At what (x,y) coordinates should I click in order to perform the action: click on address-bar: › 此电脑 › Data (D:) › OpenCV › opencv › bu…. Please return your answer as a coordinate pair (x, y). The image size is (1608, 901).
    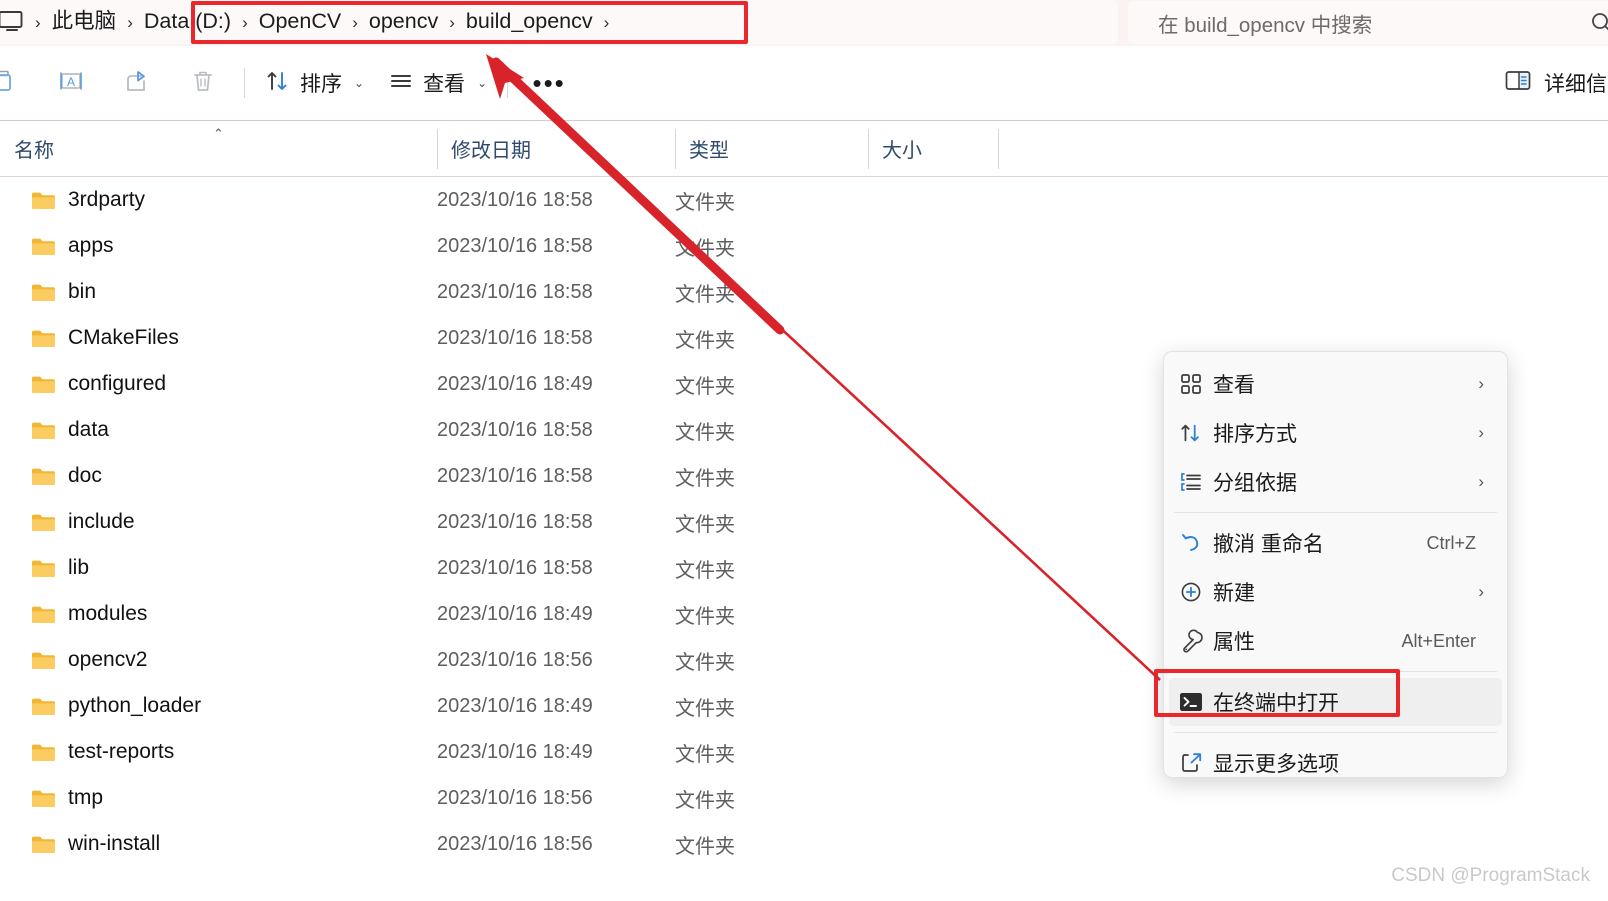
    Looking at the image, I should click on (559, 22).